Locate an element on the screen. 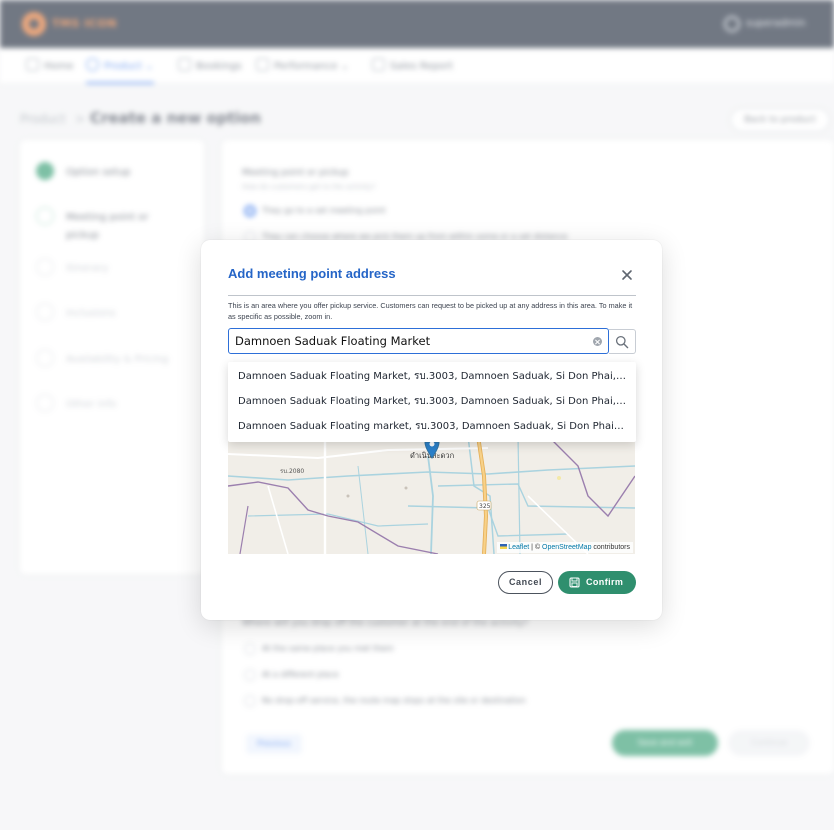 This screenshot has height=830, width=834. search-icon is located at coordinates (622, 342).